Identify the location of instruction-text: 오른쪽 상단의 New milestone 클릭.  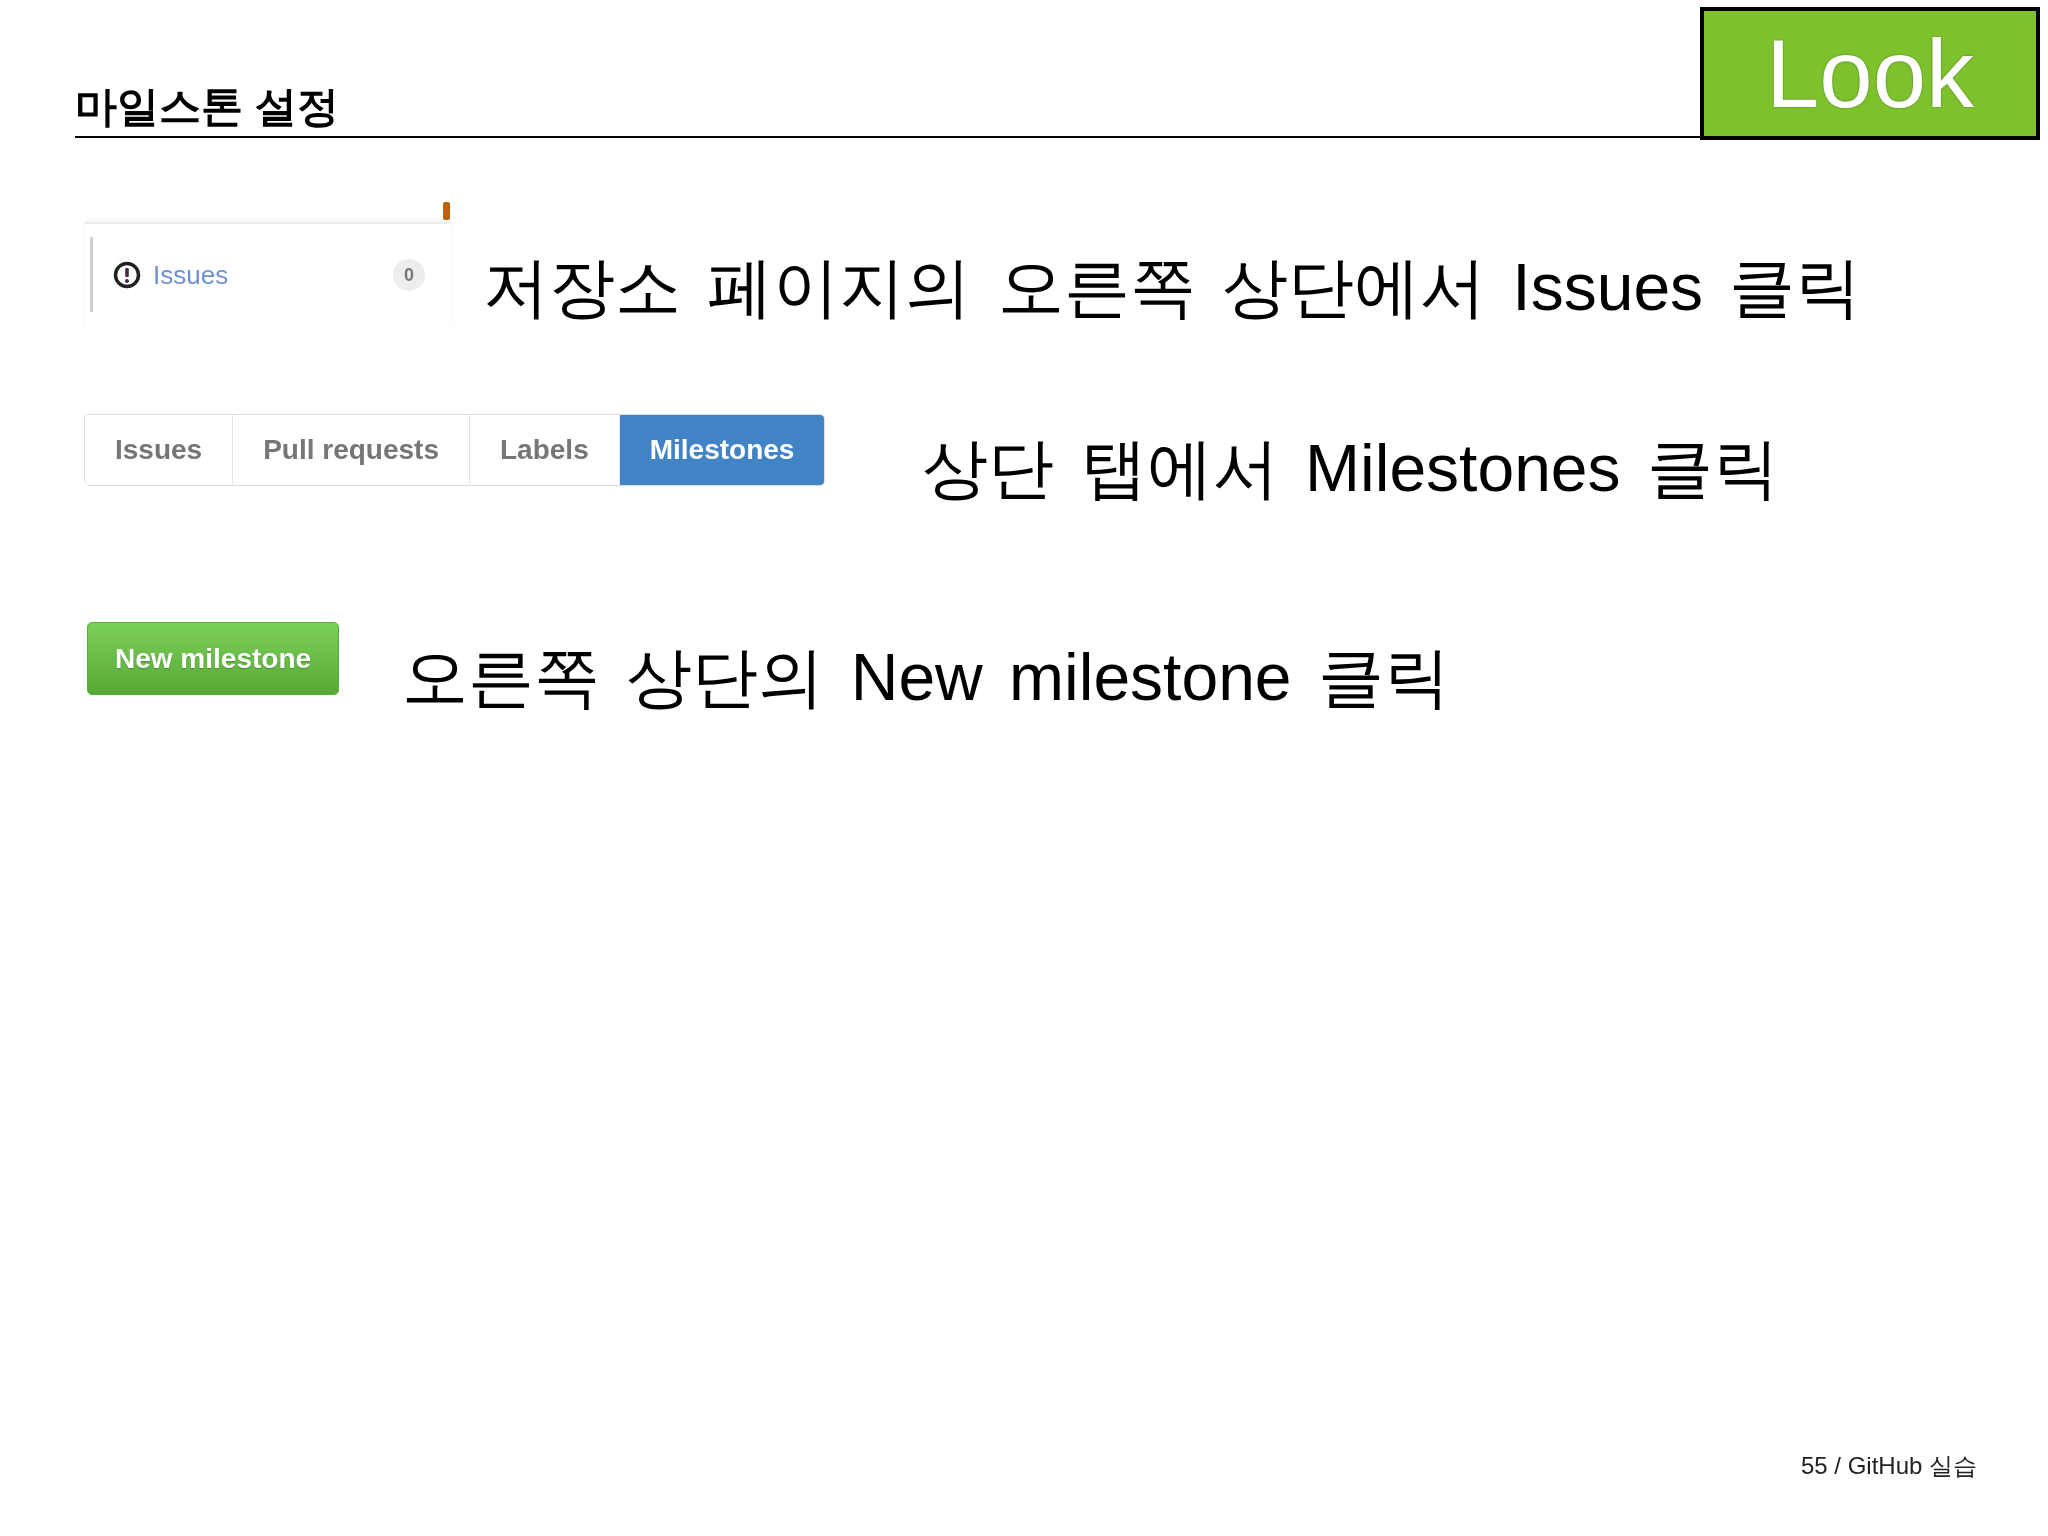
(926, 677).